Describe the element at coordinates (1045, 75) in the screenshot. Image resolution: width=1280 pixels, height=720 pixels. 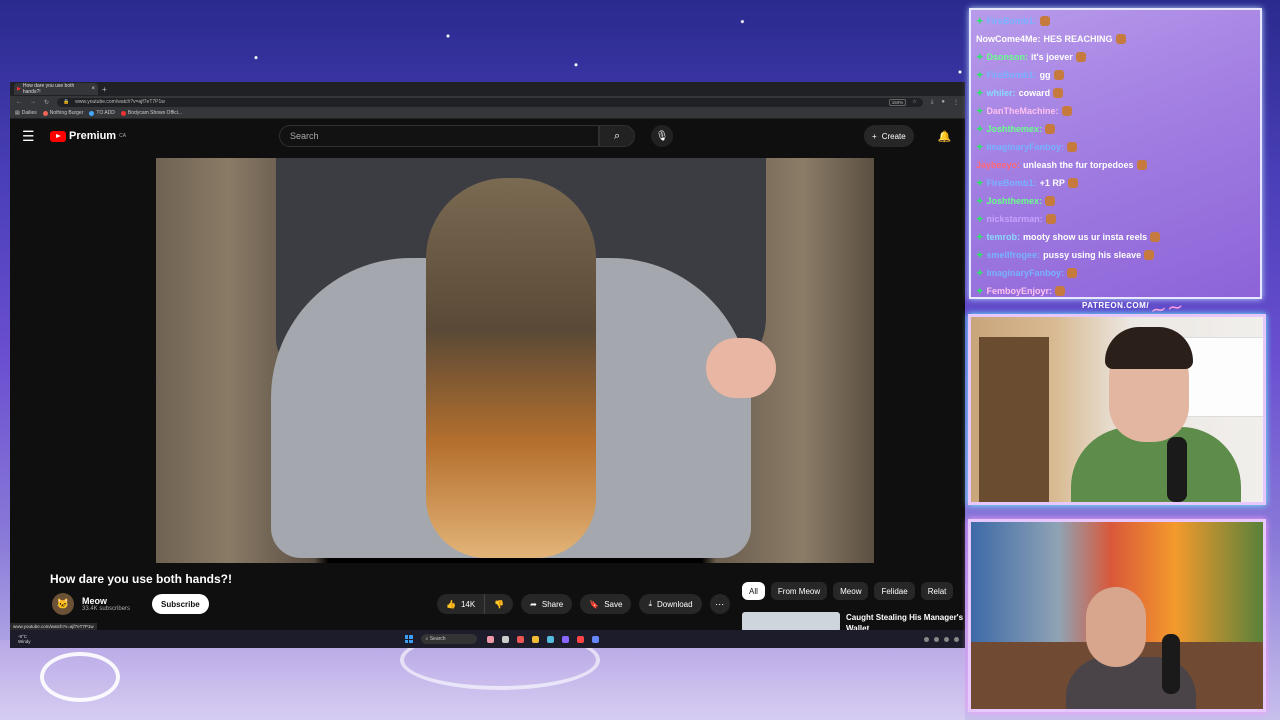
I see `chat-text: gg` at that location.